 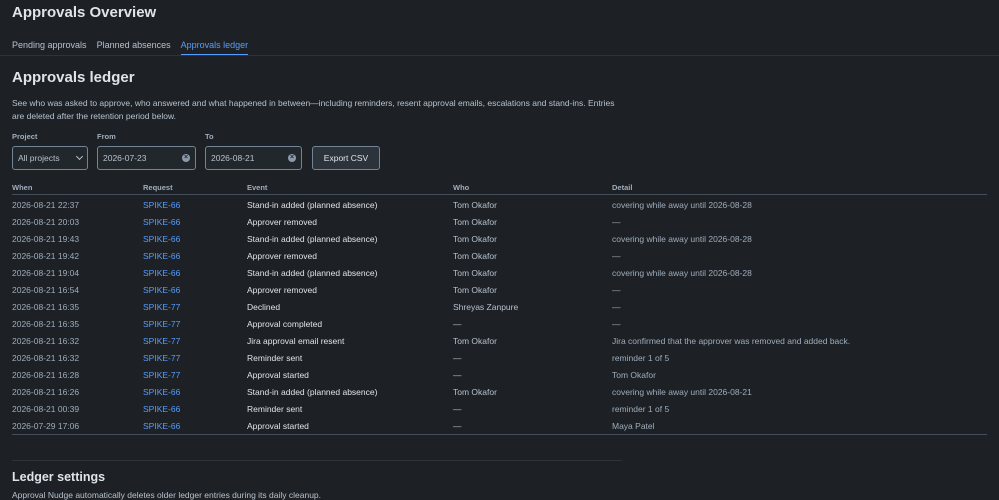 What do you see at coordinates (257, 187) in the screenshot?
I see `column-header-event: Event` at bounding box center [257, 187].